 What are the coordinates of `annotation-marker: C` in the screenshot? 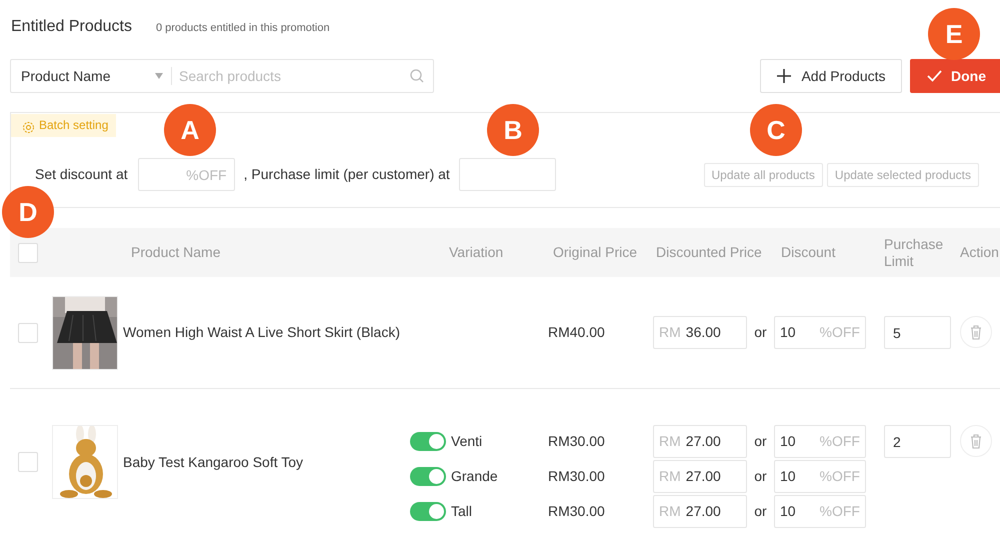 It's located at (776, 130).